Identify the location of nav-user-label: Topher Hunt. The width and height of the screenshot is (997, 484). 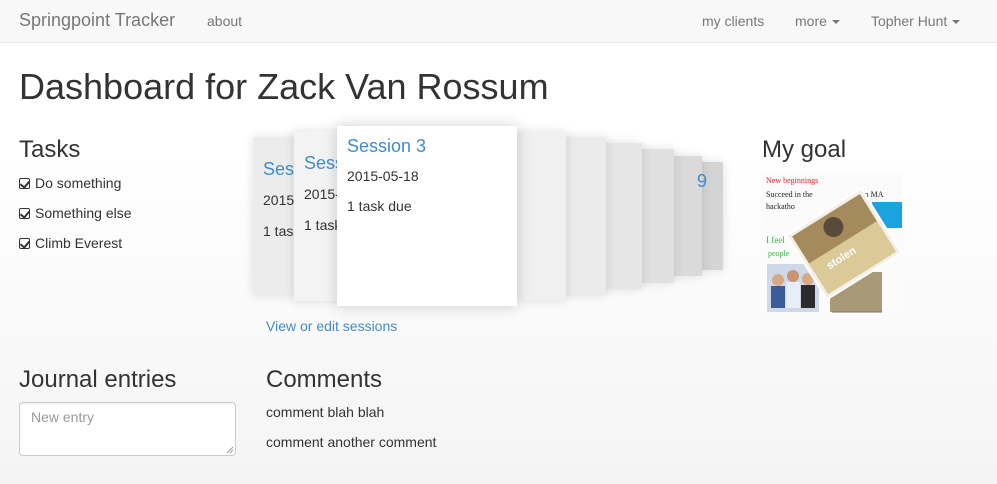
(909, 21).